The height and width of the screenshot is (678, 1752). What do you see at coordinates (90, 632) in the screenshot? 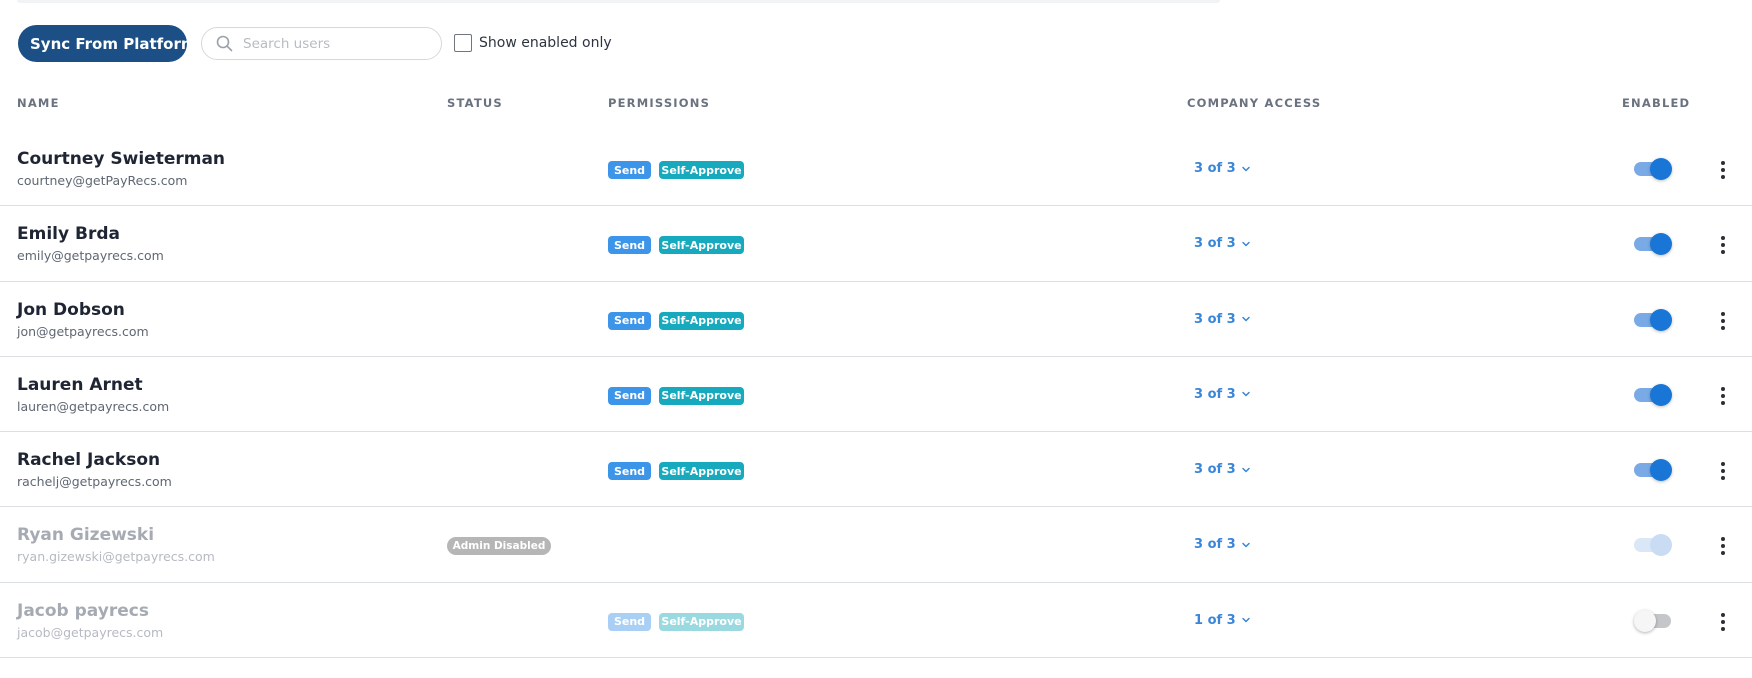
I see `user-email: jacob@getpayrecs.com` at bounding box center [90, 632].